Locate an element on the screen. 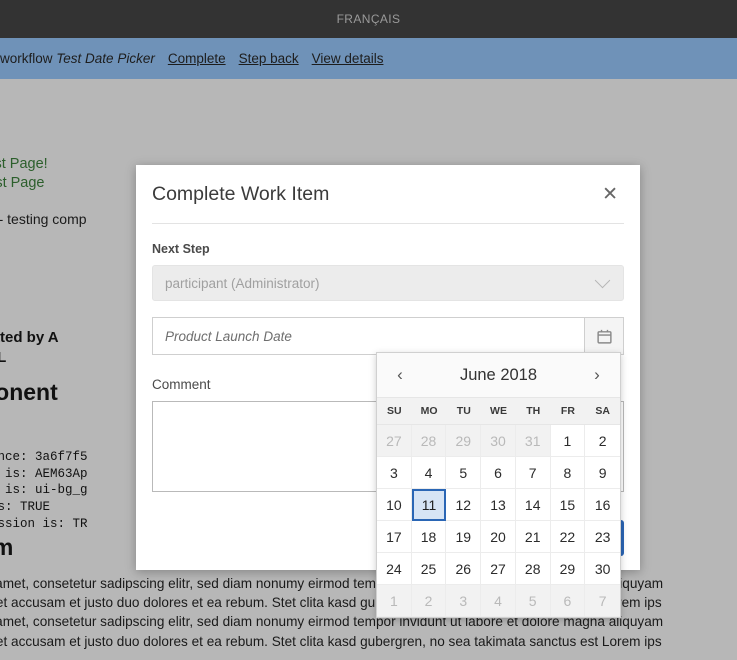 The height and width of the screenshot is (660, 737). day-header: MO is located at coordinates (429, 411).